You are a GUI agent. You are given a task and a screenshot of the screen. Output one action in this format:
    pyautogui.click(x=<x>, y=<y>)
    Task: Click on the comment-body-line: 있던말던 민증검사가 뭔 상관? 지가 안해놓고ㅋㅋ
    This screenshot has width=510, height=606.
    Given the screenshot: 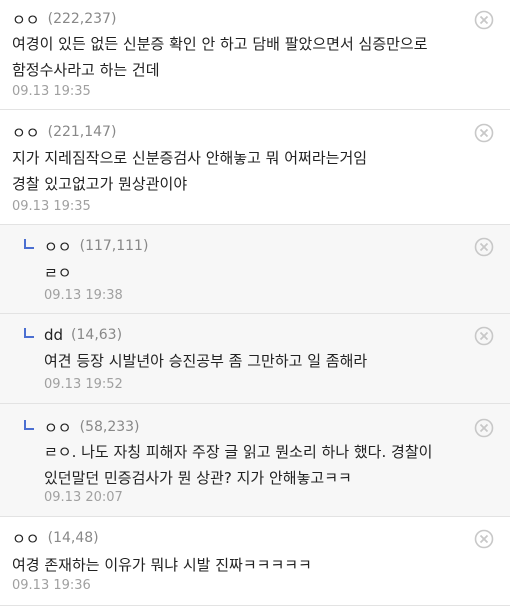 What is the action you would take?
    pyautogui.click(x=198, y=478)
    